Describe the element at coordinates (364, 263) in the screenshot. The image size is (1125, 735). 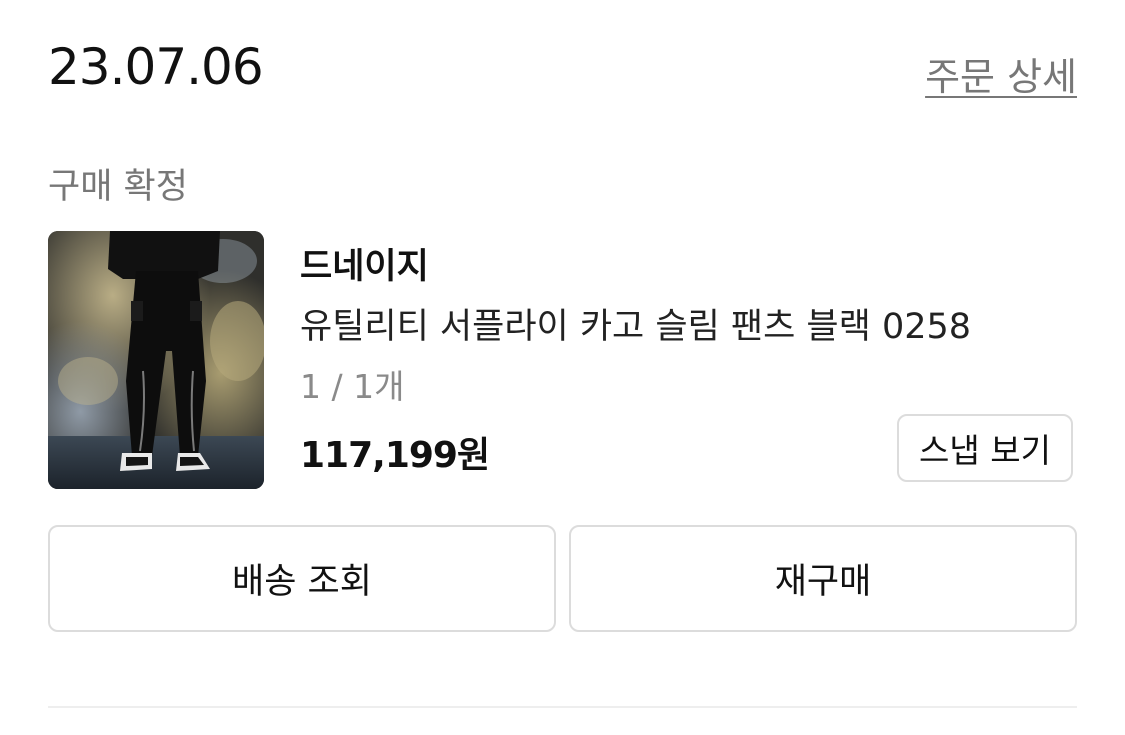
I see `brand-name: 드네이지` at that location.